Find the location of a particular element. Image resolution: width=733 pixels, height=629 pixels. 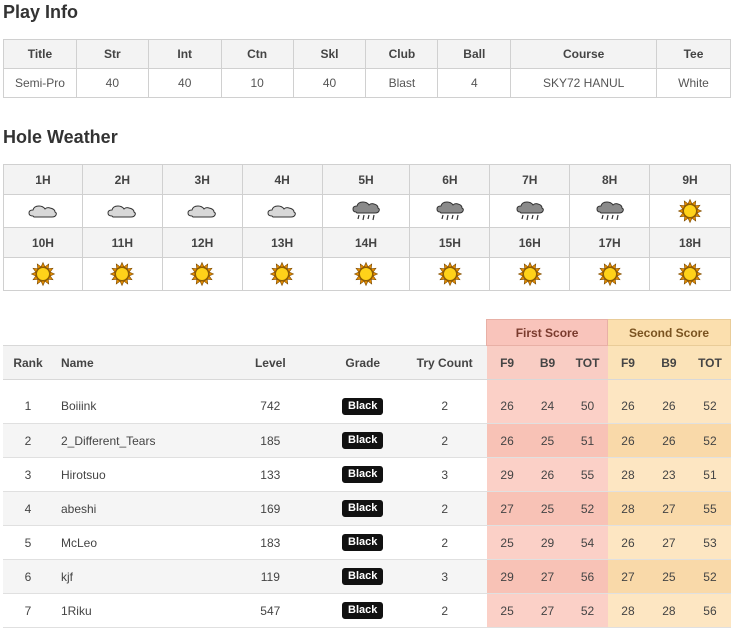

try-count-header: Try Count is located at coordinates (444, 362).